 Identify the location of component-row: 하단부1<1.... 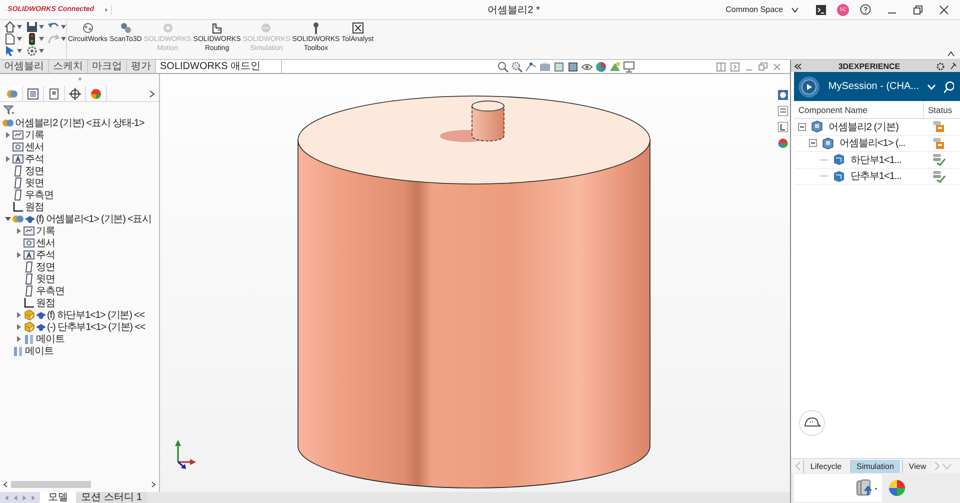
(877, 160).